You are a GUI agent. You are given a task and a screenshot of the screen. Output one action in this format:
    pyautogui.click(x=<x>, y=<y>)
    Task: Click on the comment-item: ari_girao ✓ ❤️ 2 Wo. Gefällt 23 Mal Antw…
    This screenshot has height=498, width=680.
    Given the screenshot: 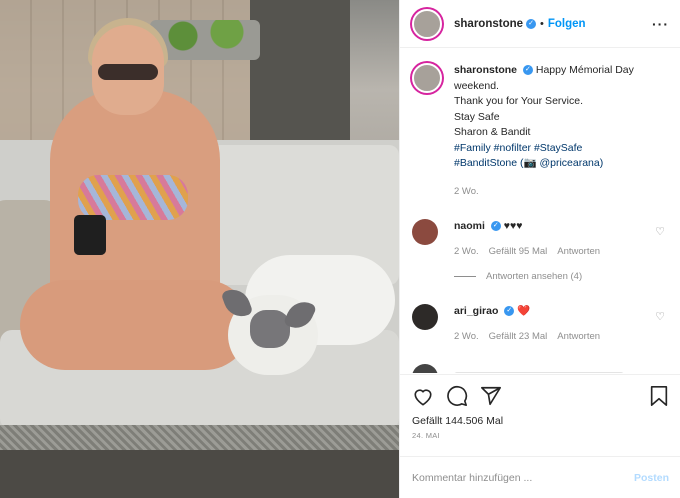 What is the action you would take?
    pyautogui.click(x=540, y=323)
    